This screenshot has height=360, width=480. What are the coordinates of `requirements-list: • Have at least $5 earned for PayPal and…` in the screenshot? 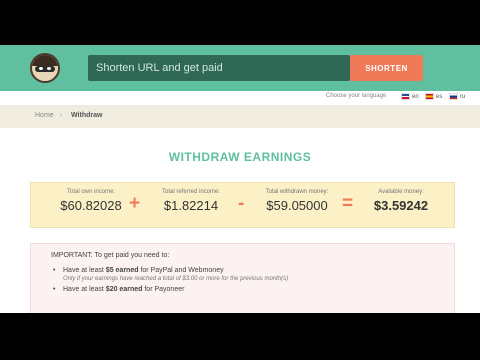 It's located at (170, 281).